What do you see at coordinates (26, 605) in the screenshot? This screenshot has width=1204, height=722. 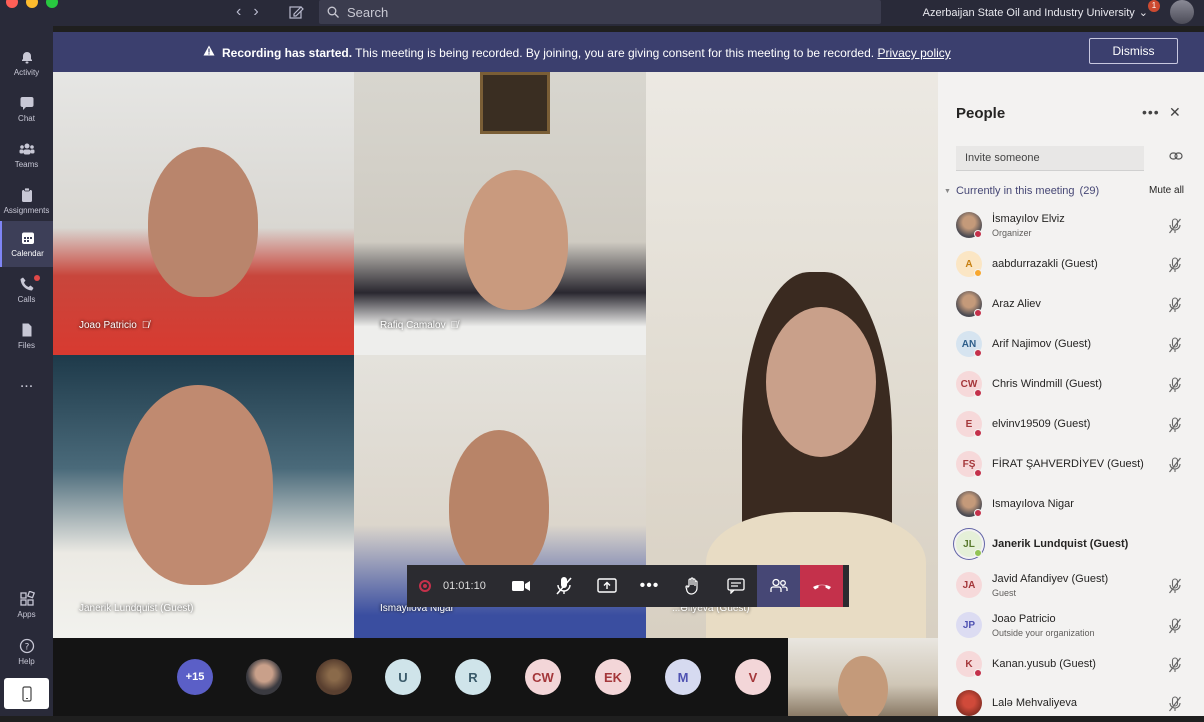 I see `rail-item-apps: Apps` at bounding box center [26, 605].